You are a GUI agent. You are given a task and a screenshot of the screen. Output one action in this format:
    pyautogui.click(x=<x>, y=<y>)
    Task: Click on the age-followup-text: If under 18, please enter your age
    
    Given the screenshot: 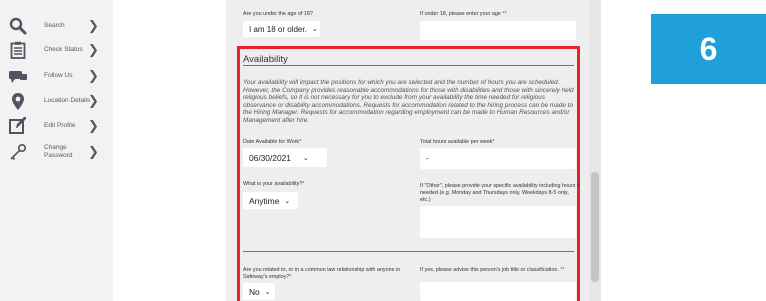 What is the action you would take?
    pyautogui.click(x=460, y=14)
    